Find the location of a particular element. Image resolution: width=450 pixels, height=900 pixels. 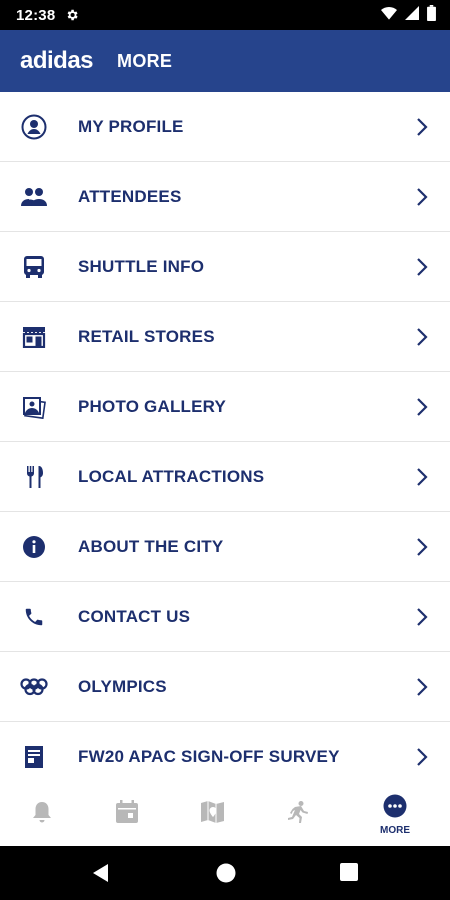

menu-item-label: FW20 APAC SIGN-OFF SURVEY is located at coordinates (209, 756).